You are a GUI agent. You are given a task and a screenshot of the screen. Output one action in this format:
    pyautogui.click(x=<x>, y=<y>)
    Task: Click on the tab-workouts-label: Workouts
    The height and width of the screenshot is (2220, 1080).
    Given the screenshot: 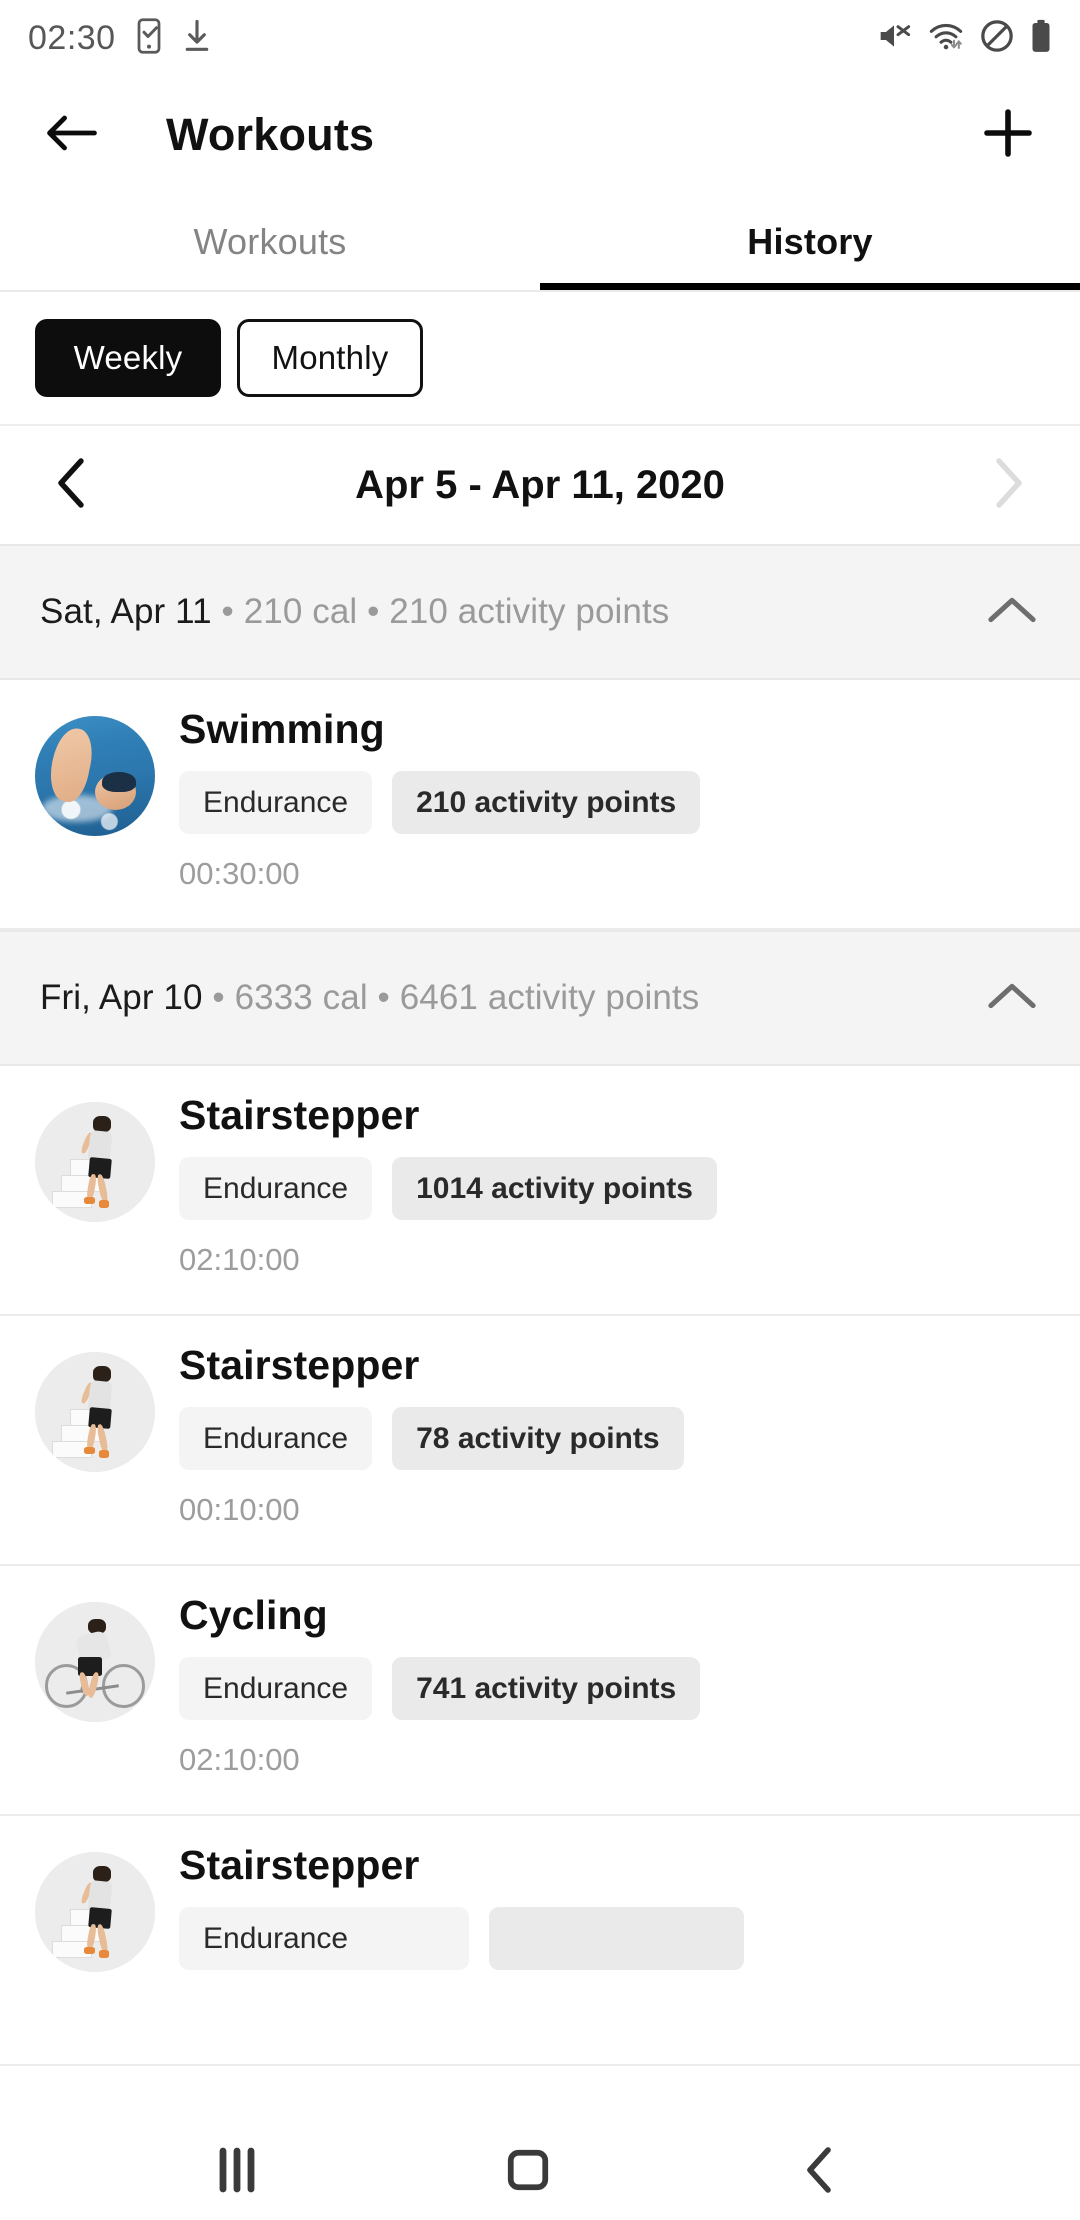 What is the action you would take?
    pyautogui.click(x=270, y=241)
    